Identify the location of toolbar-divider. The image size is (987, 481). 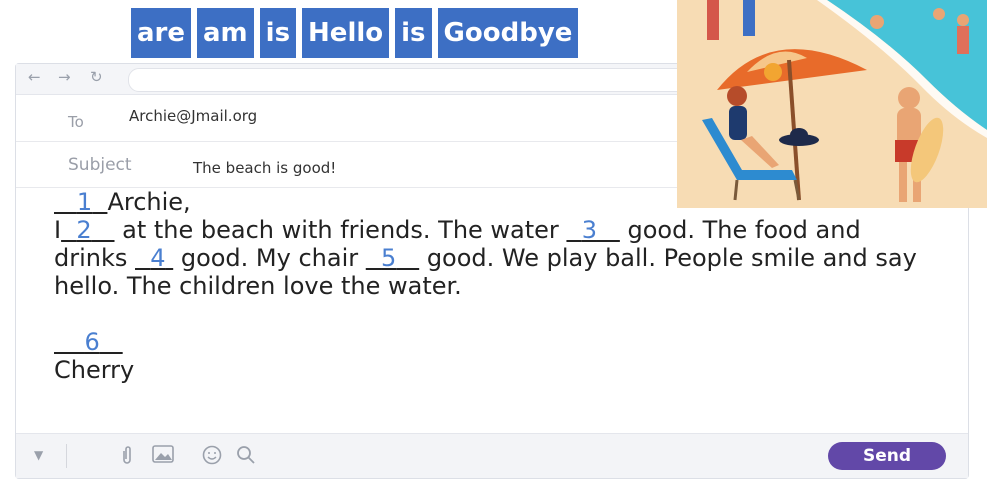
(66, 456).